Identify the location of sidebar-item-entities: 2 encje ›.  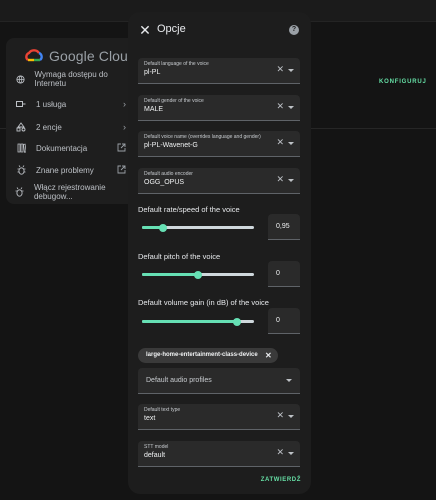
(72, 127).